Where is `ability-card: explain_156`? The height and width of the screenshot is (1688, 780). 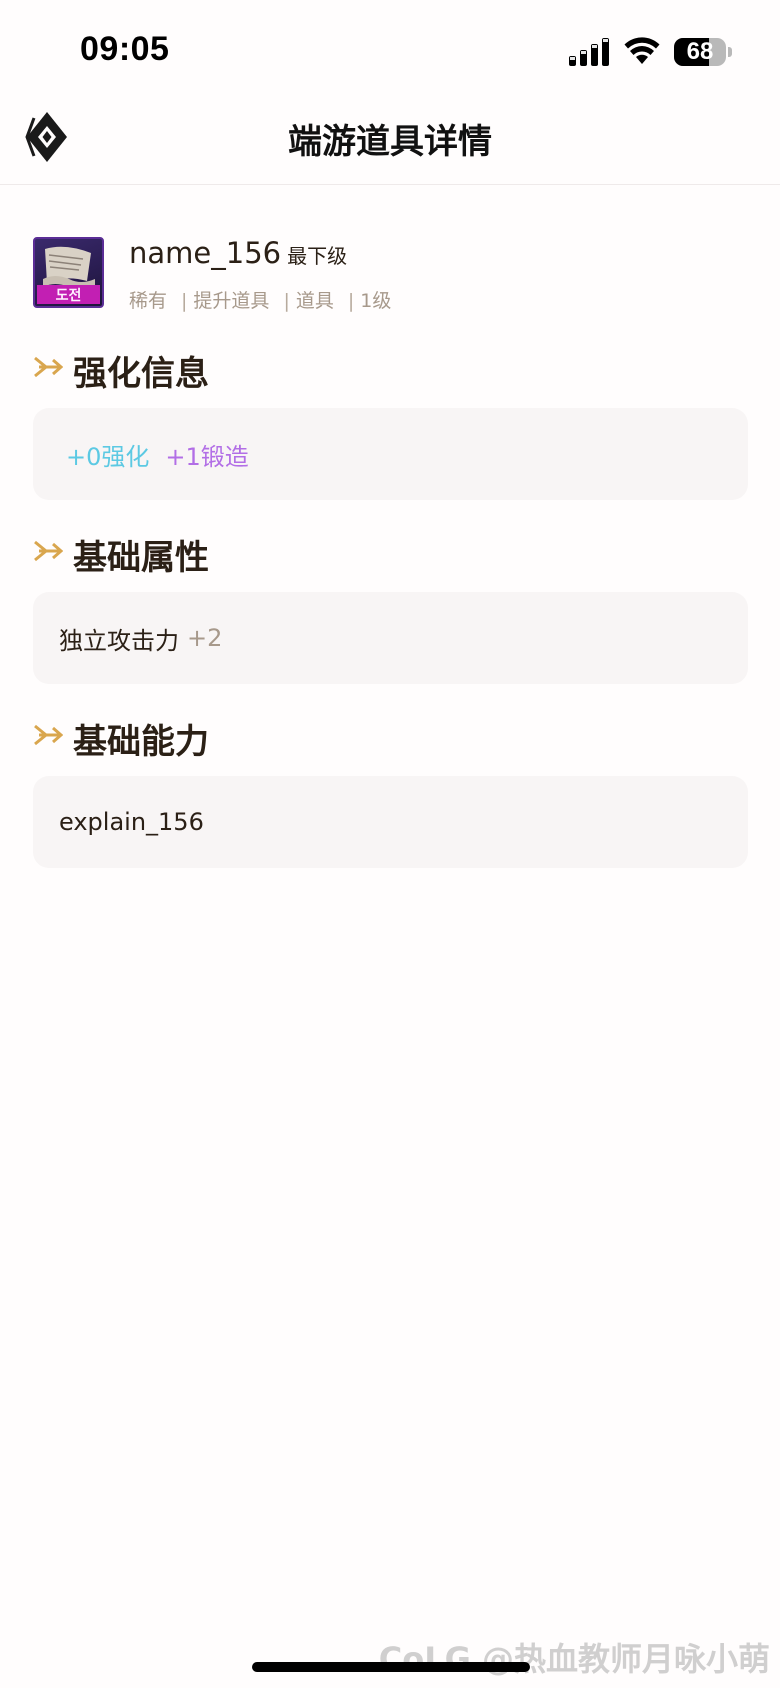
ability-card: explain_156 is located at coordinates (390, 822).